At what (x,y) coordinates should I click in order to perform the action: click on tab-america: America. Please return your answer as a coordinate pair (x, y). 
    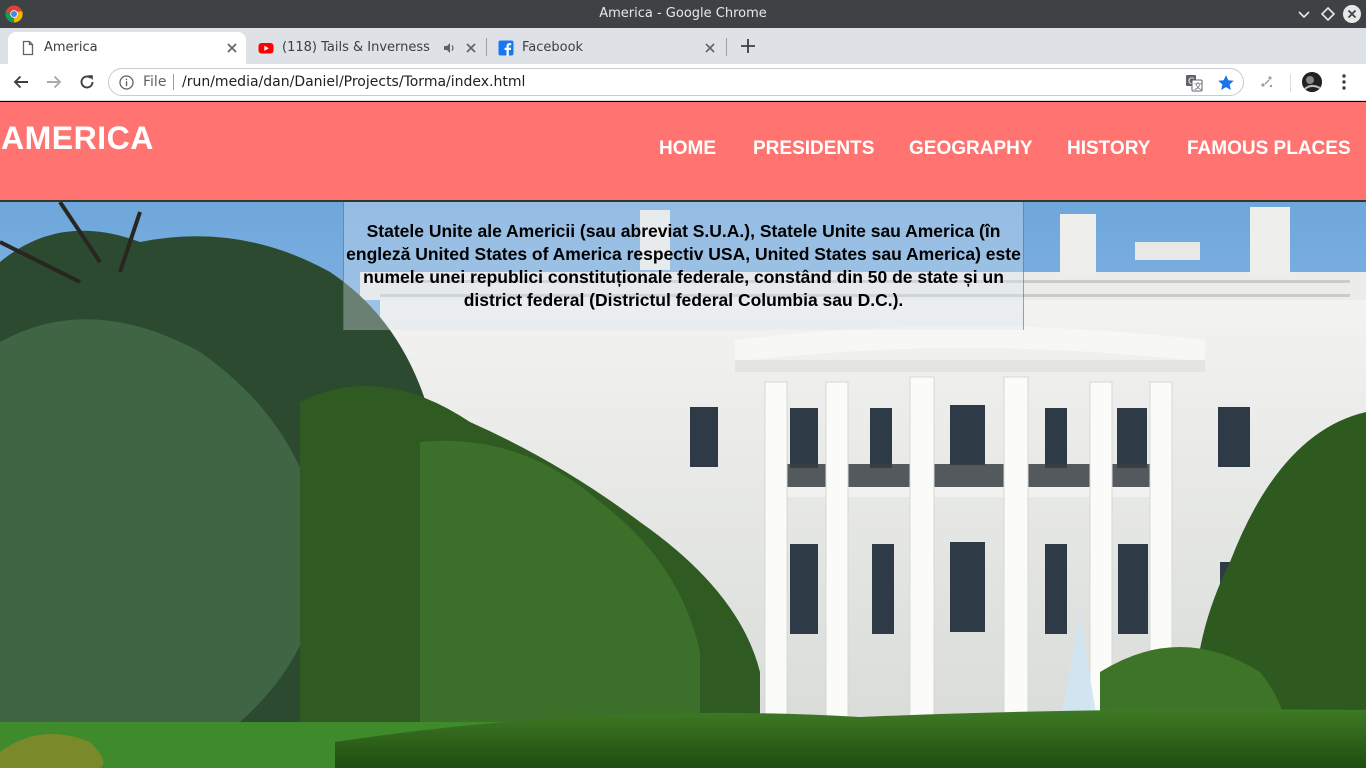
    Looking at the image, I should click on (127, 48).